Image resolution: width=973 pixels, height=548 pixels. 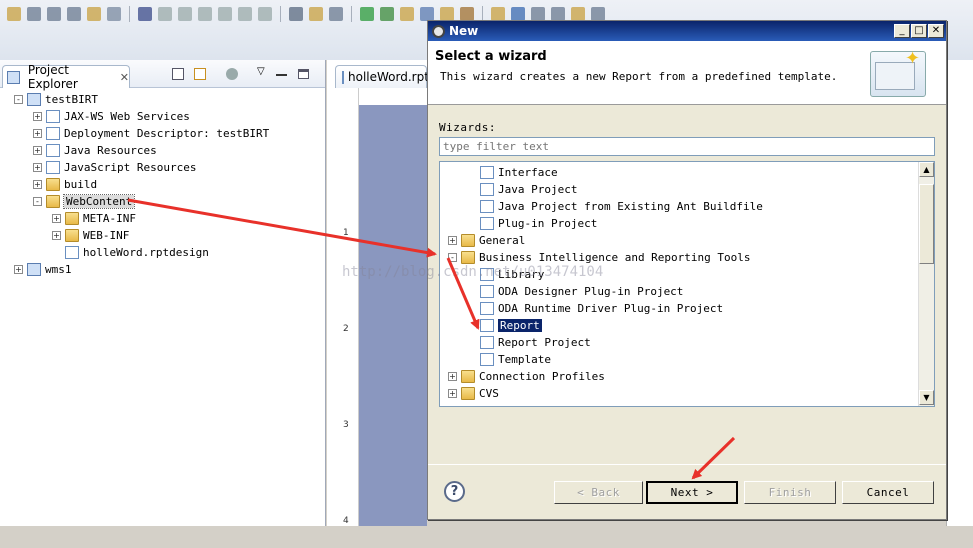 I want to click on wizard-list-item: + Connection Profiles, so click(x=526, y=376).